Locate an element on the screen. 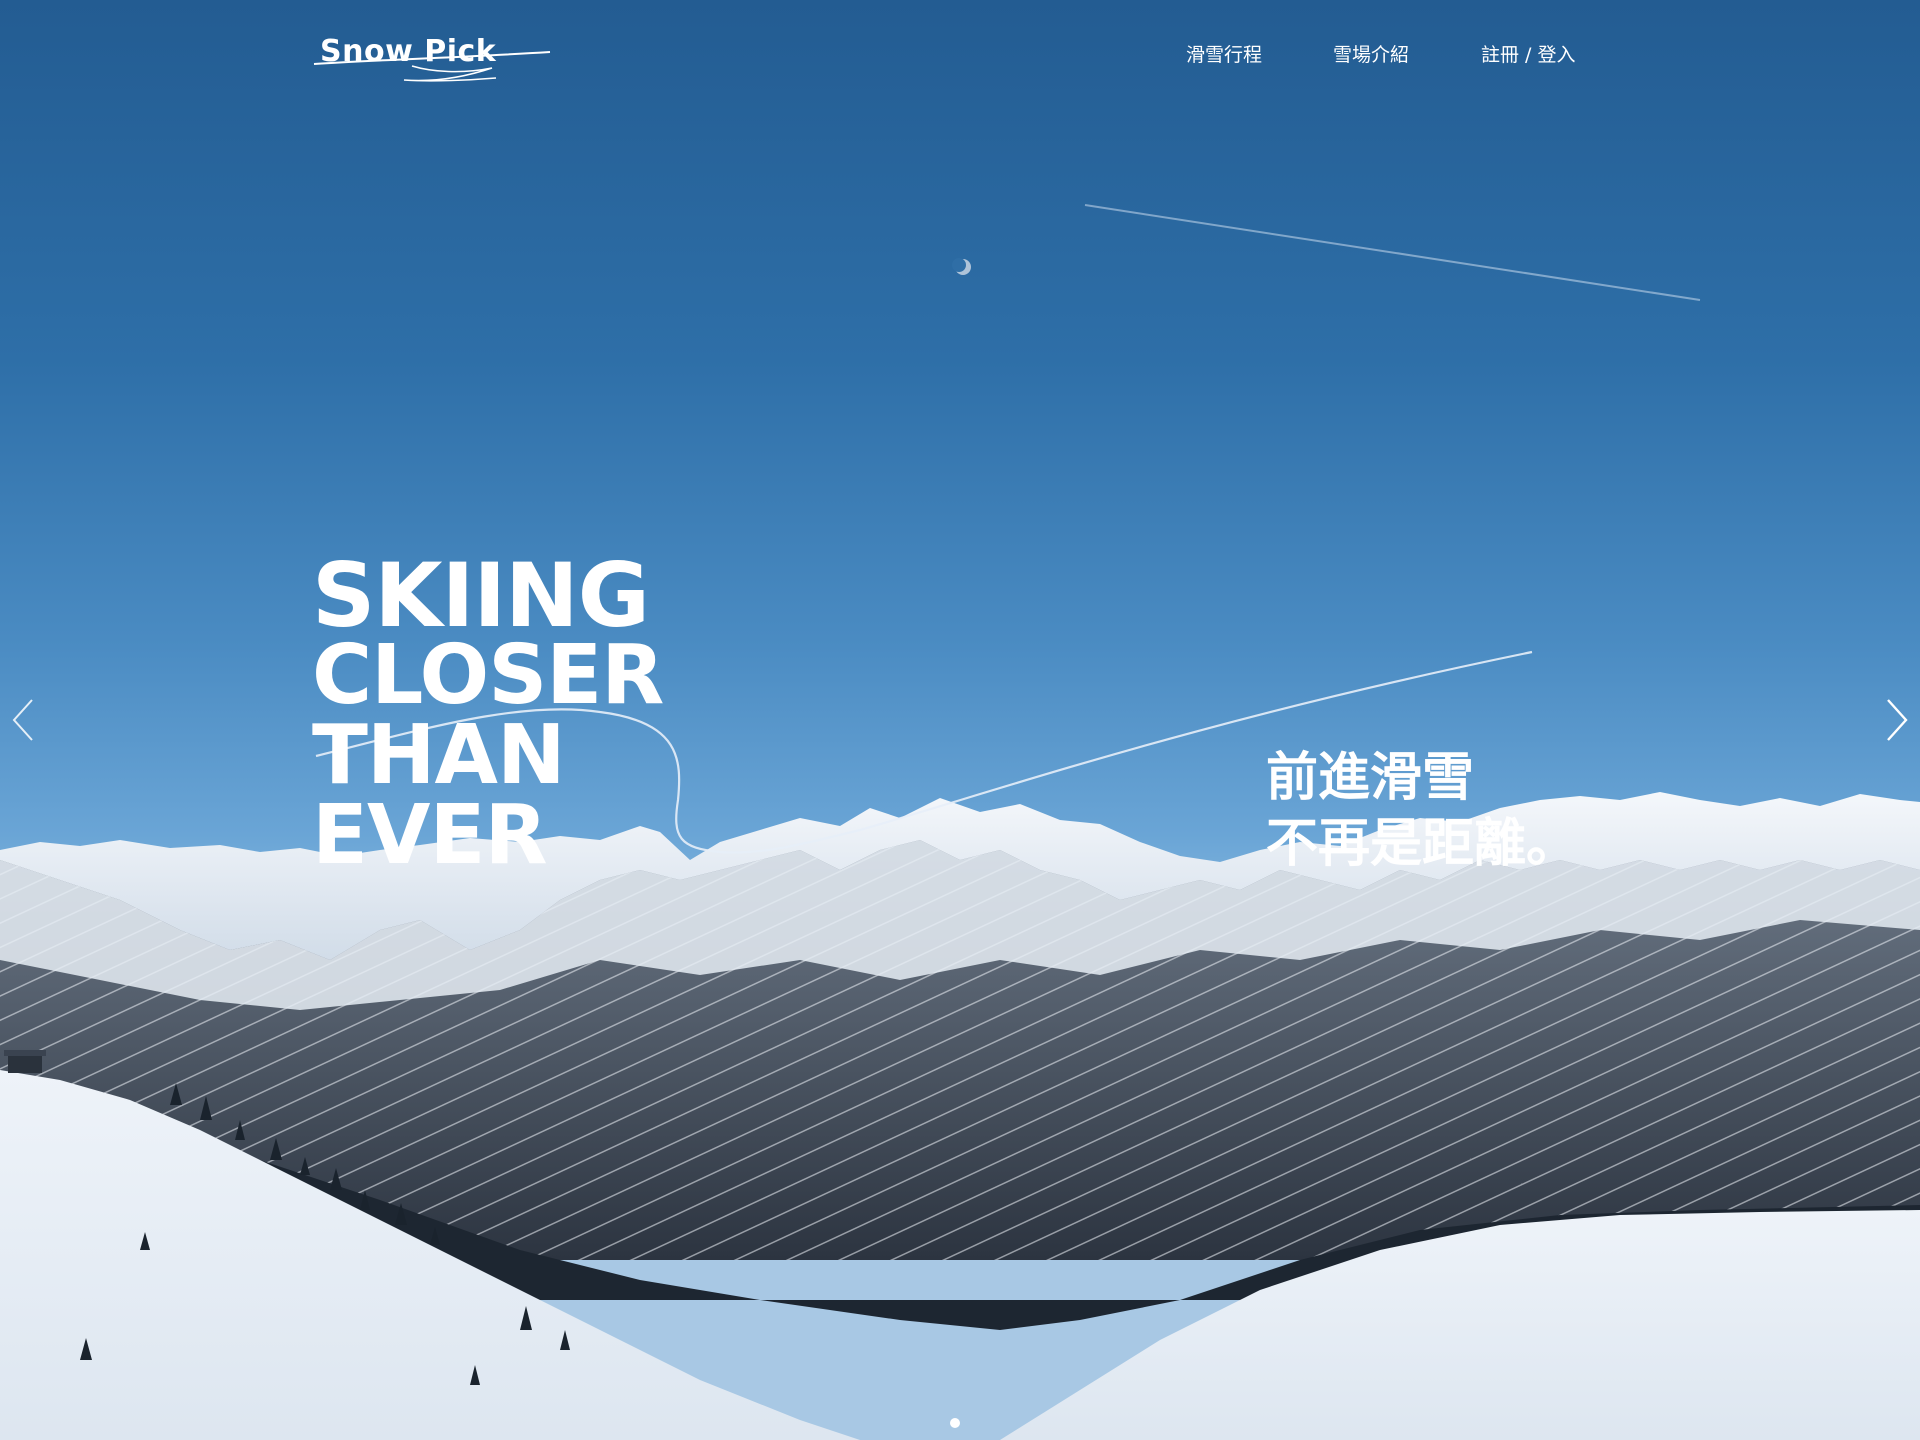 This screenshot has height=1440, width=1920. nav-item-ski-resorts: 雪場介紹 is located at coordinates (1371, 53).